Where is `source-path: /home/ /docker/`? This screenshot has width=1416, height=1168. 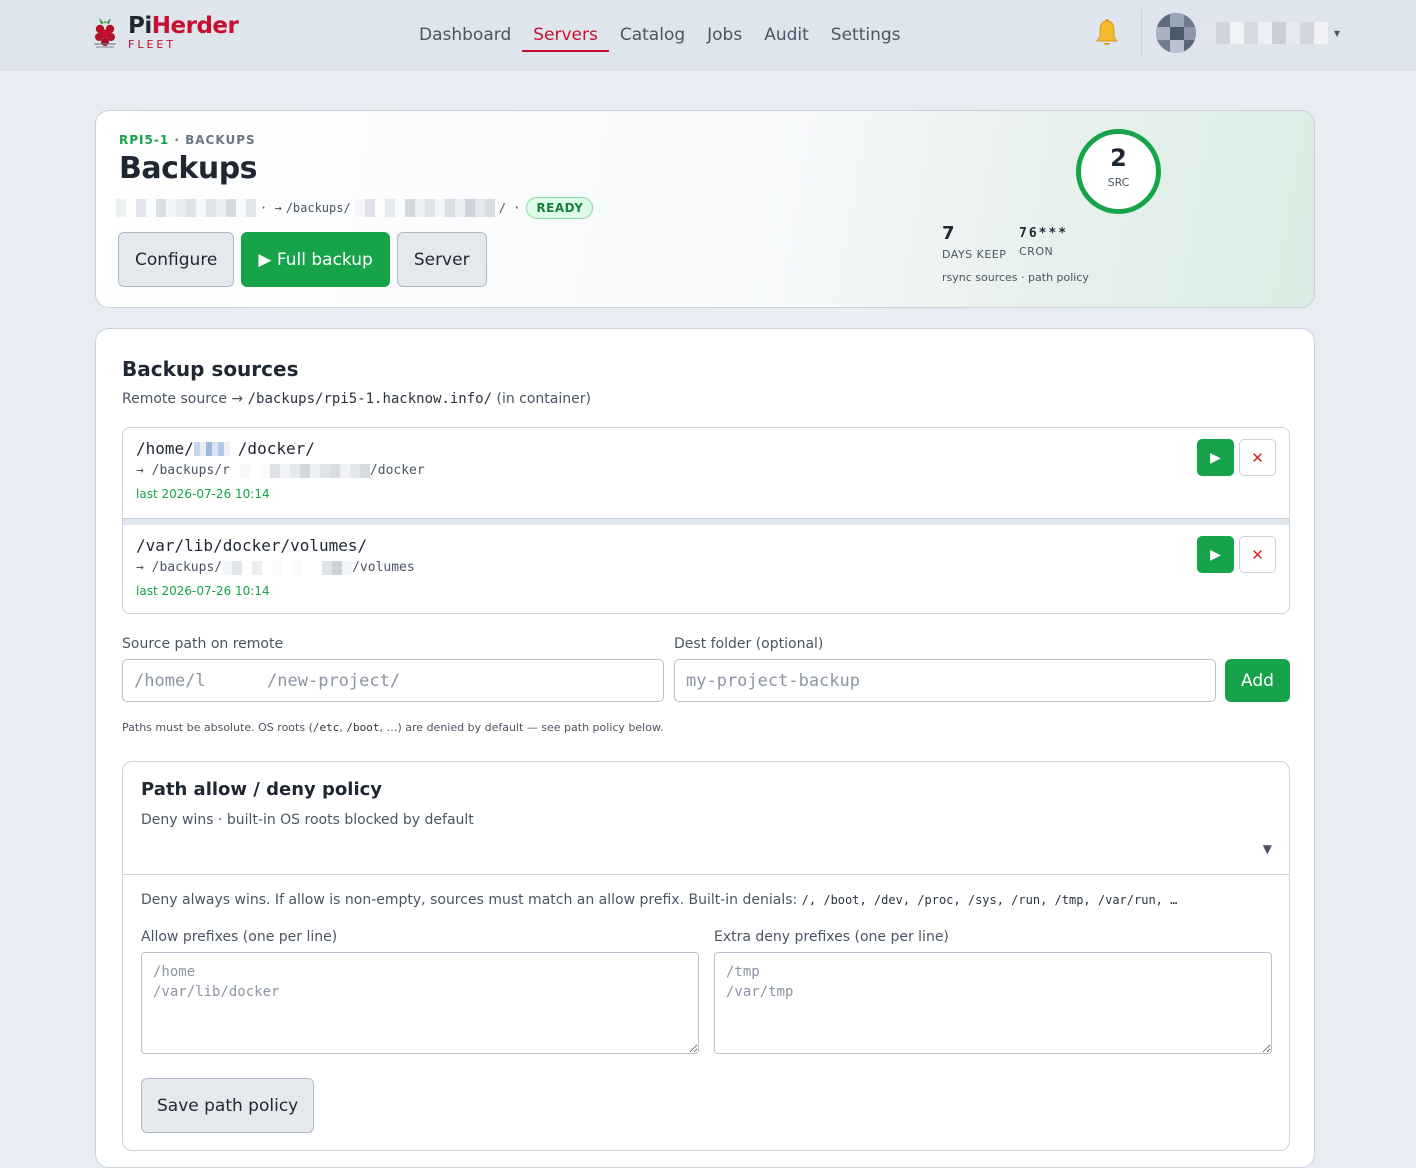
source-path: /home/ /docker/ is located at coordinates (225, 448).